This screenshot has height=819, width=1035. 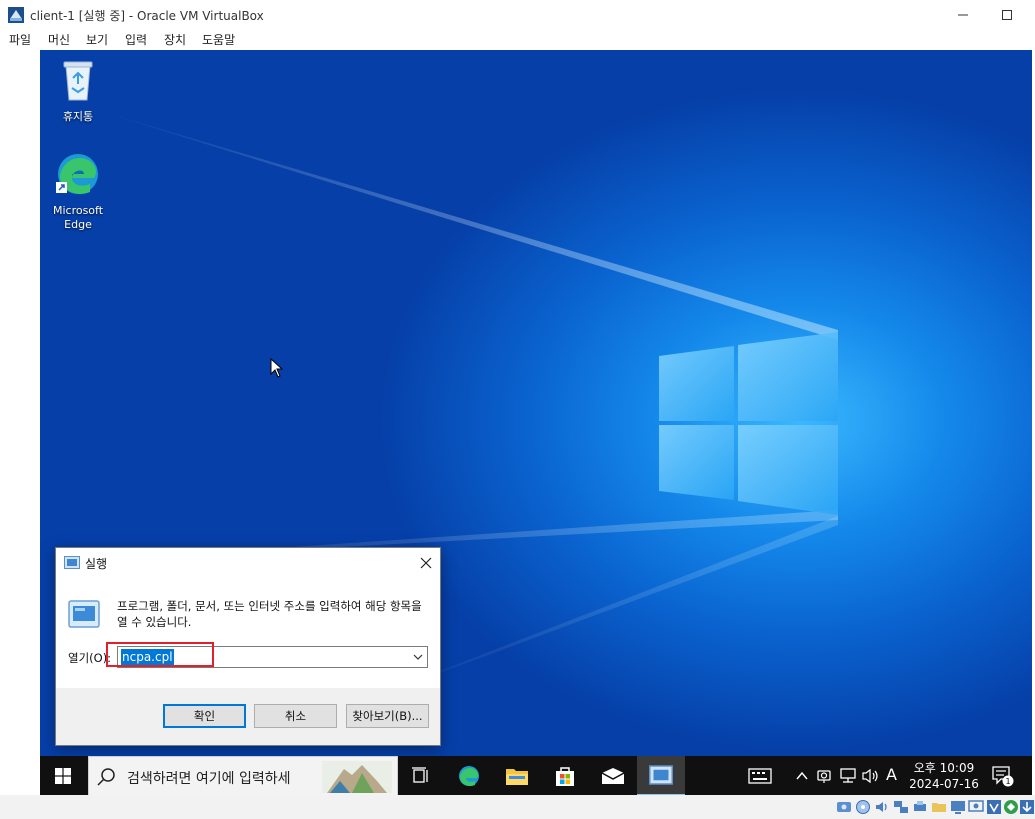 What do you see at coordinates (901, 807) in the screenshot?
I see `network-adapter-icon` at bounding box center [901, 807].